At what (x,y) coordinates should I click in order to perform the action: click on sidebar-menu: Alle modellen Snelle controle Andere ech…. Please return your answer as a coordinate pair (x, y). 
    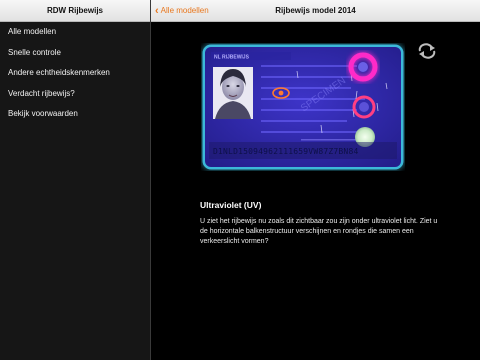
    Looking at the image, I should click on (75, 73).